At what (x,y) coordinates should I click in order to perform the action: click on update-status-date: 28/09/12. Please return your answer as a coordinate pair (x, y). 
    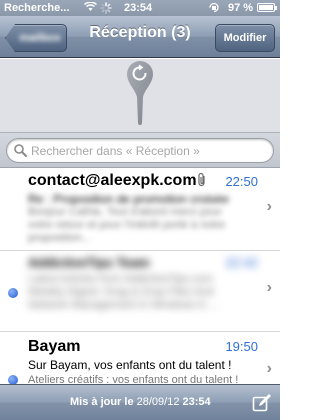
    Looking at the image, I should click on (158, 402).